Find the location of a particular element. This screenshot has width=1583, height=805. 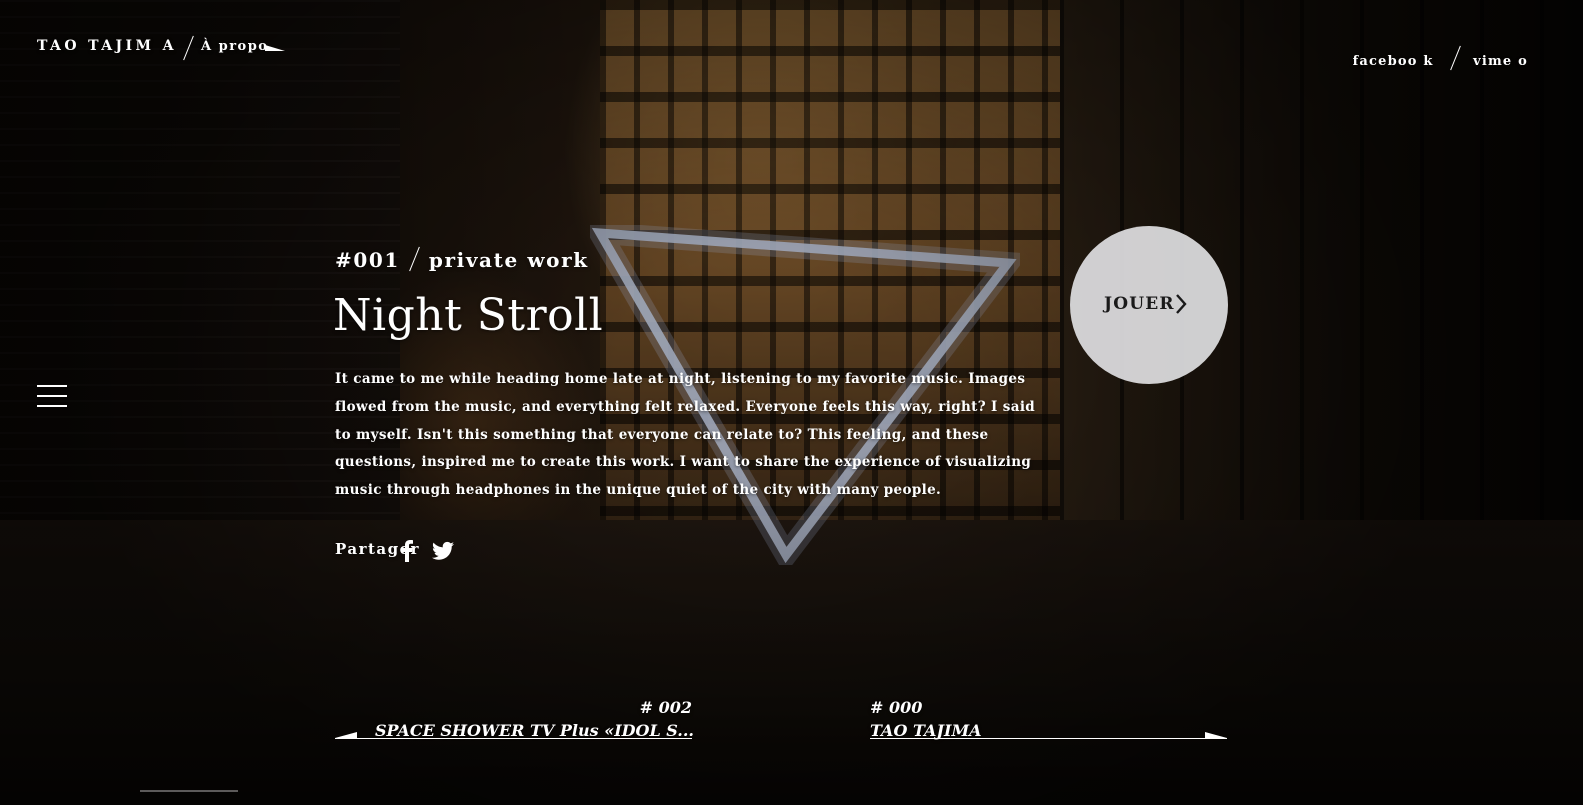

next-work-link: # 000 TAO TAJIMA is located at coordinates (1048, 720).